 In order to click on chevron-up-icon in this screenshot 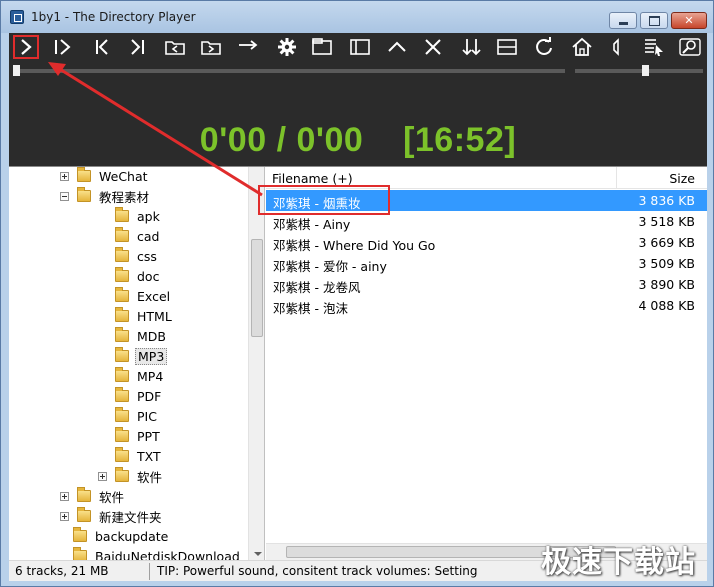, I will do `click(397, 46)`.